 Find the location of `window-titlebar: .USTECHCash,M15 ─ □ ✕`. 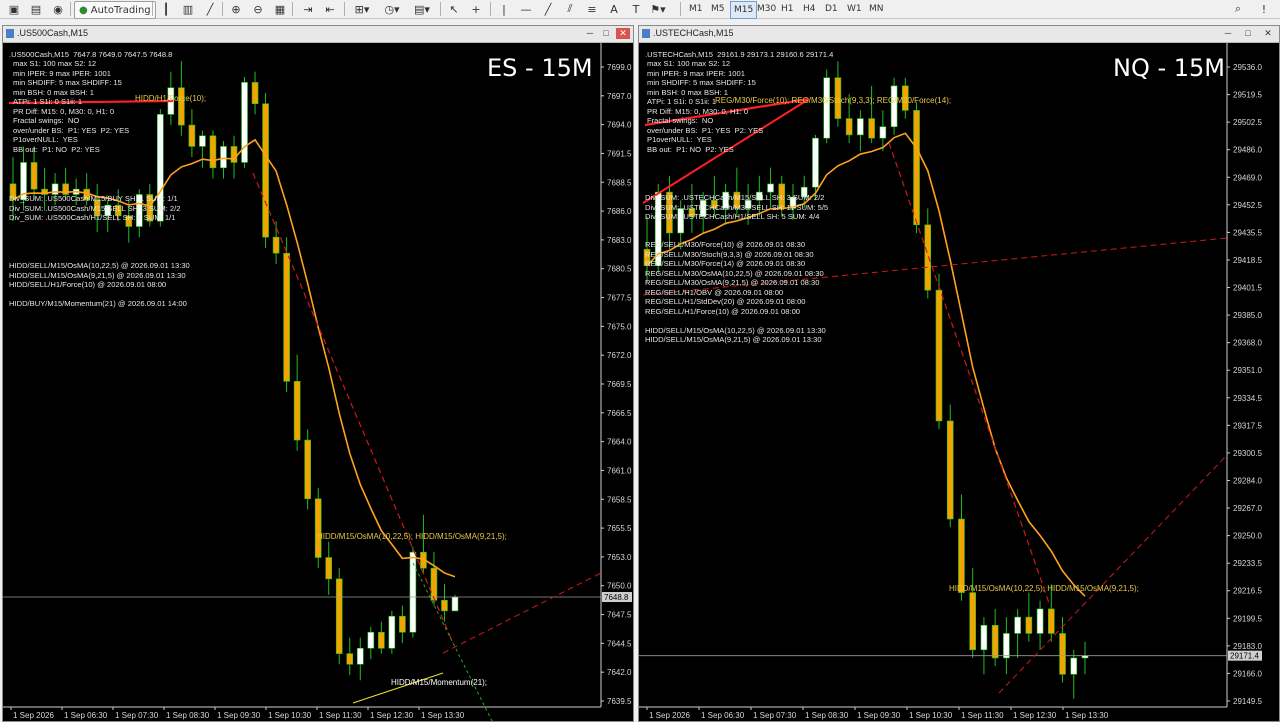

window-titlebar: .USTECHCash,M15 ─ □ ✕ is located at coordinates (959, 34).